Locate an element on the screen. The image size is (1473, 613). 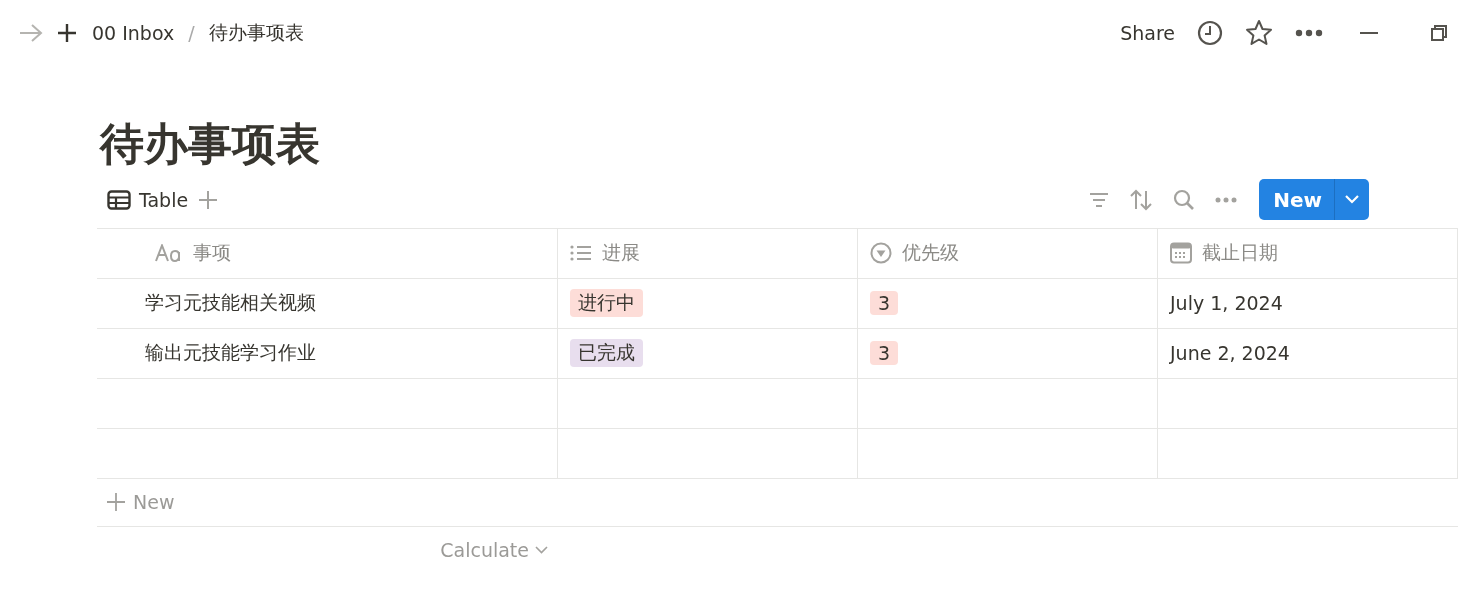
calculate-button: Calculate is located at coordinates (499, 549).